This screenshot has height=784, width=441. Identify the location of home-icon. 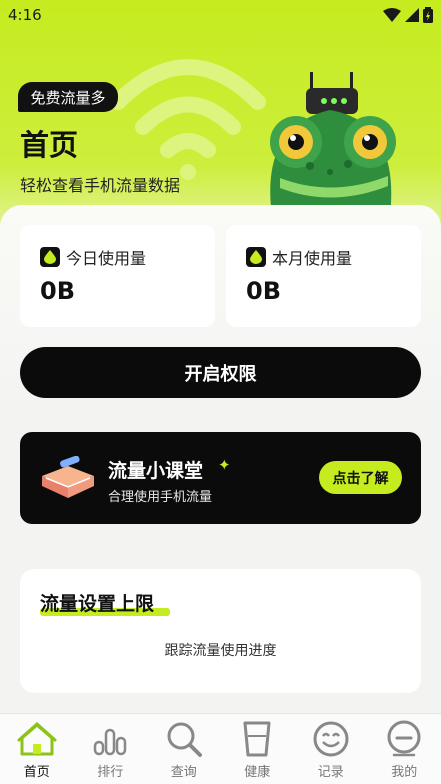
(37, 738).